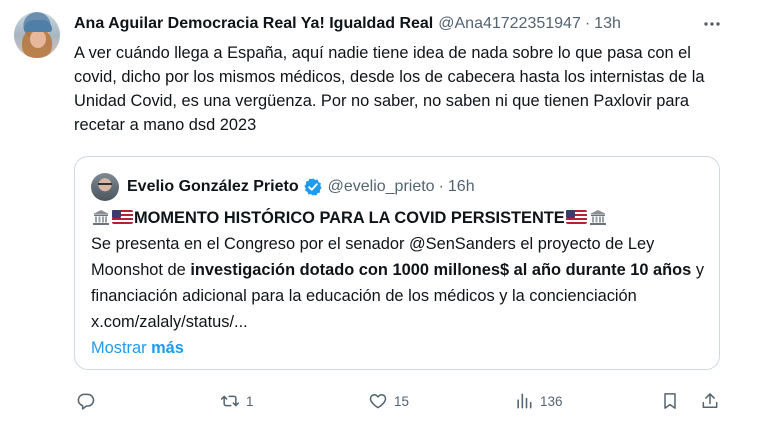 The height and width of the screenshot is (432, 762). Describe the element at coordinates (105, 187) in the screenshot. I see `quoted-author-avatar` at that location.